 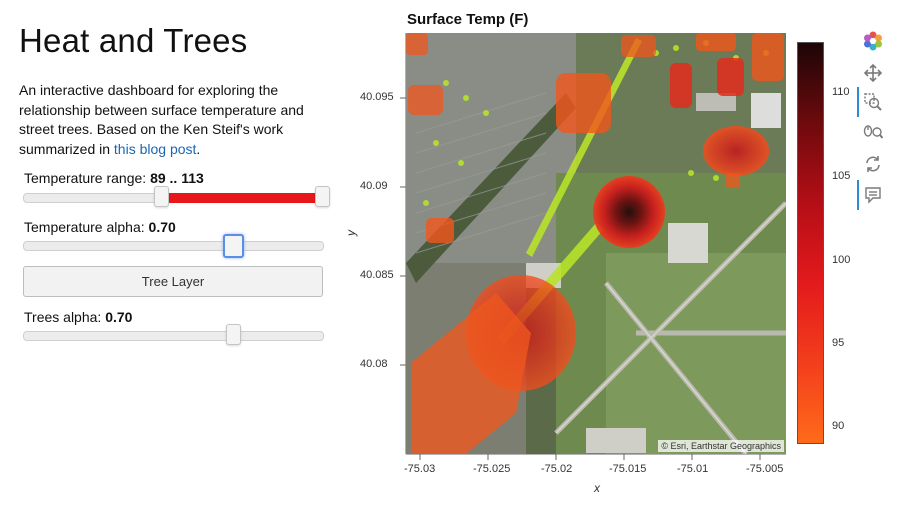 What do you see at coordinates (155, 149) in the screenshot?
I see `blog-post-link: this blog post` at bounding box center [155, 149].